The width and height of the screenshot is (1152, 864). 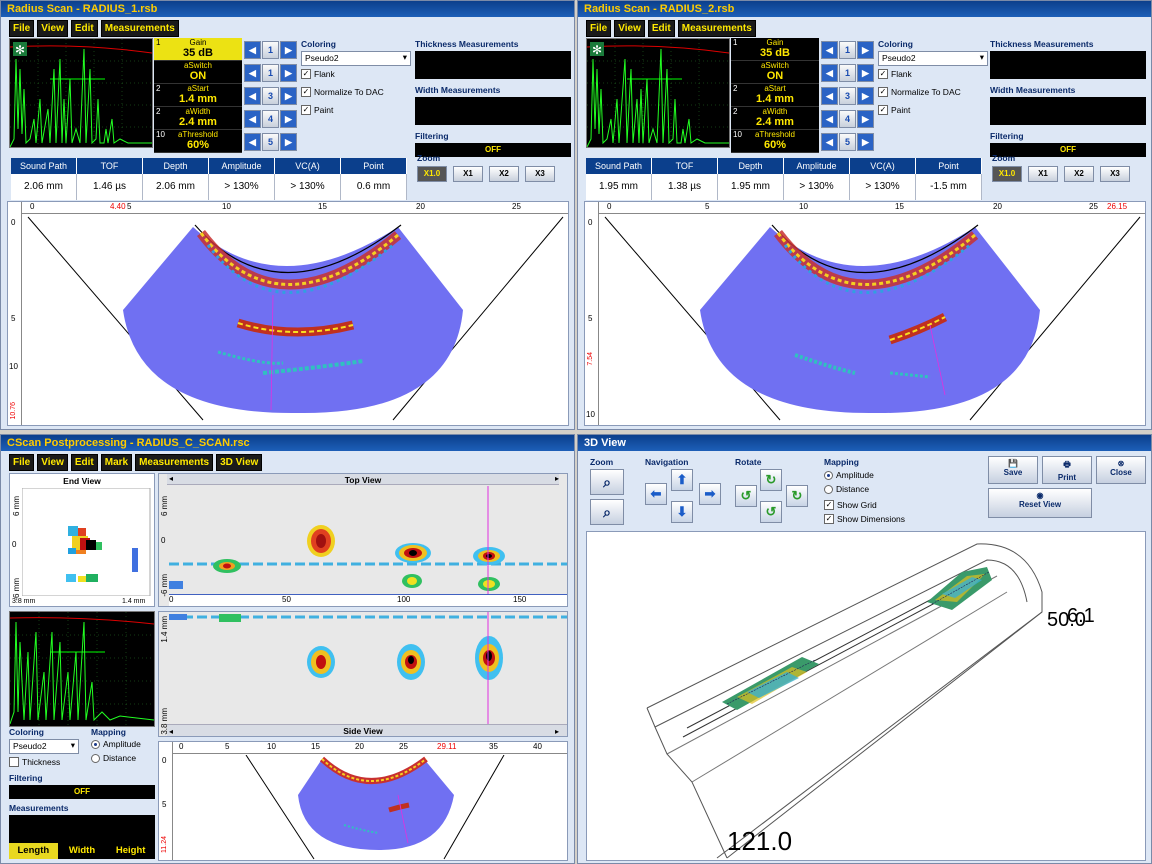 What do you see at coordinates (864, 505) in the screenshot?
I see `show-grid-checkbox: ✓ Show Grid` at bounding box center [864, 505].